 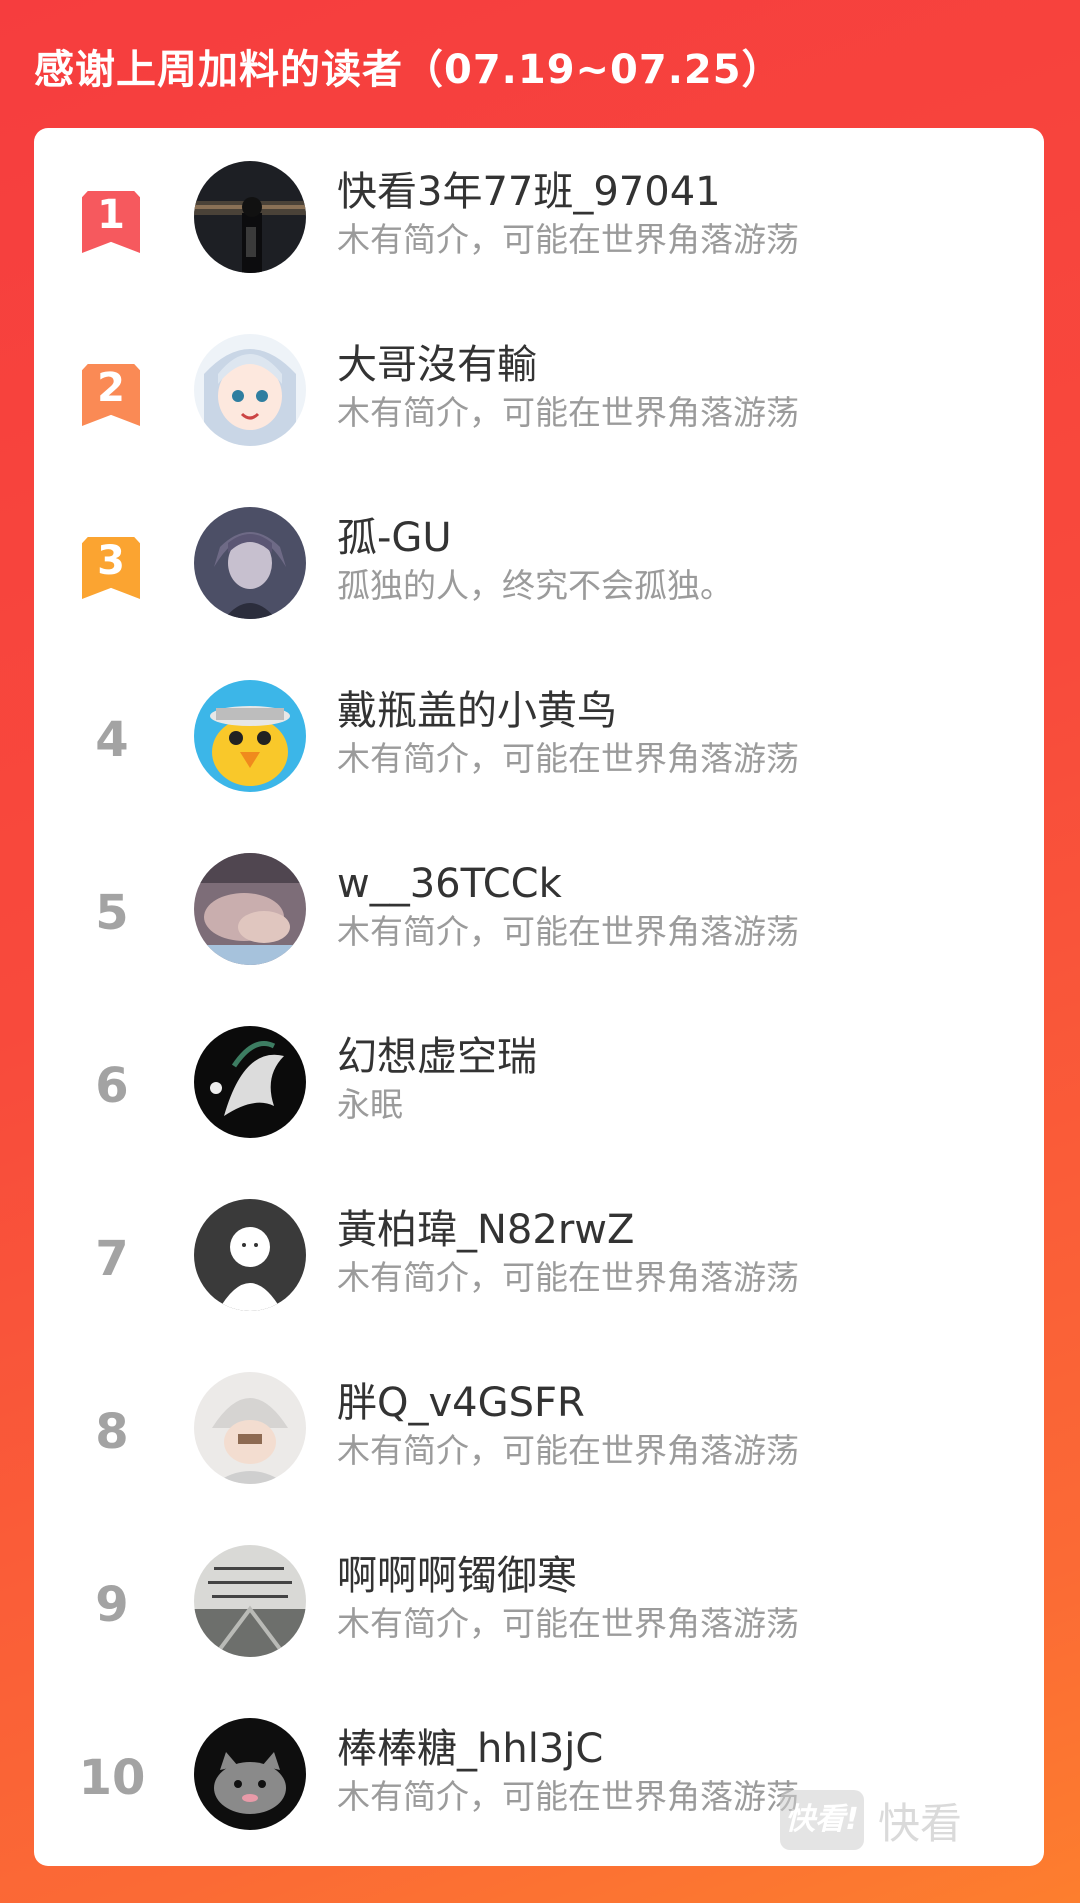 What do you see at coordinates (437, 365) in the screenshot?
I see `reader-name: 大哥沒有輸` at bounding box center [437, 365].